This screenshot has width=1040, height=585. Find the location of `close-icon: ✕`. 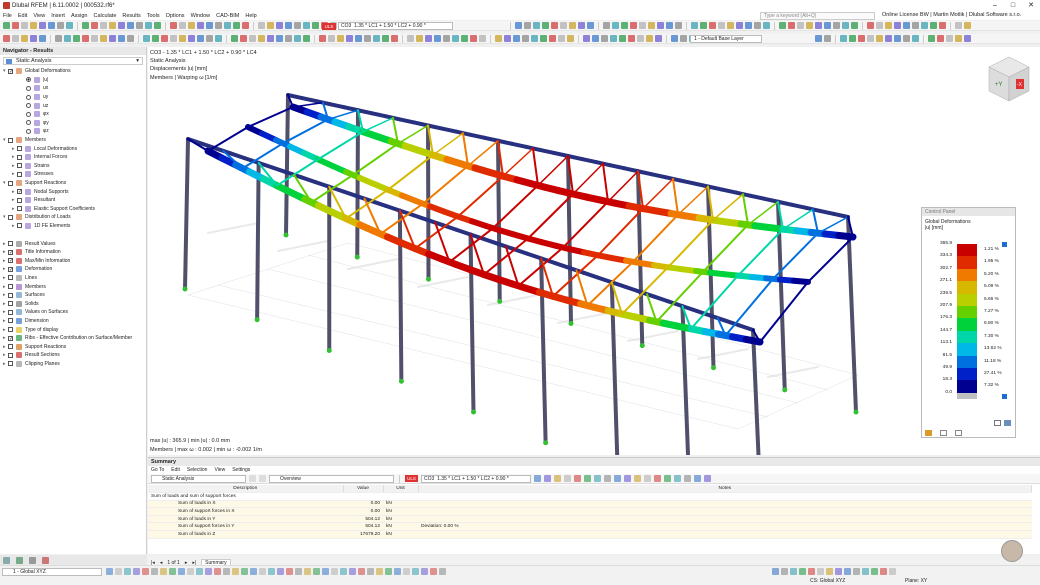

close-icon: ✕ is located at coordinates (1031, 5).